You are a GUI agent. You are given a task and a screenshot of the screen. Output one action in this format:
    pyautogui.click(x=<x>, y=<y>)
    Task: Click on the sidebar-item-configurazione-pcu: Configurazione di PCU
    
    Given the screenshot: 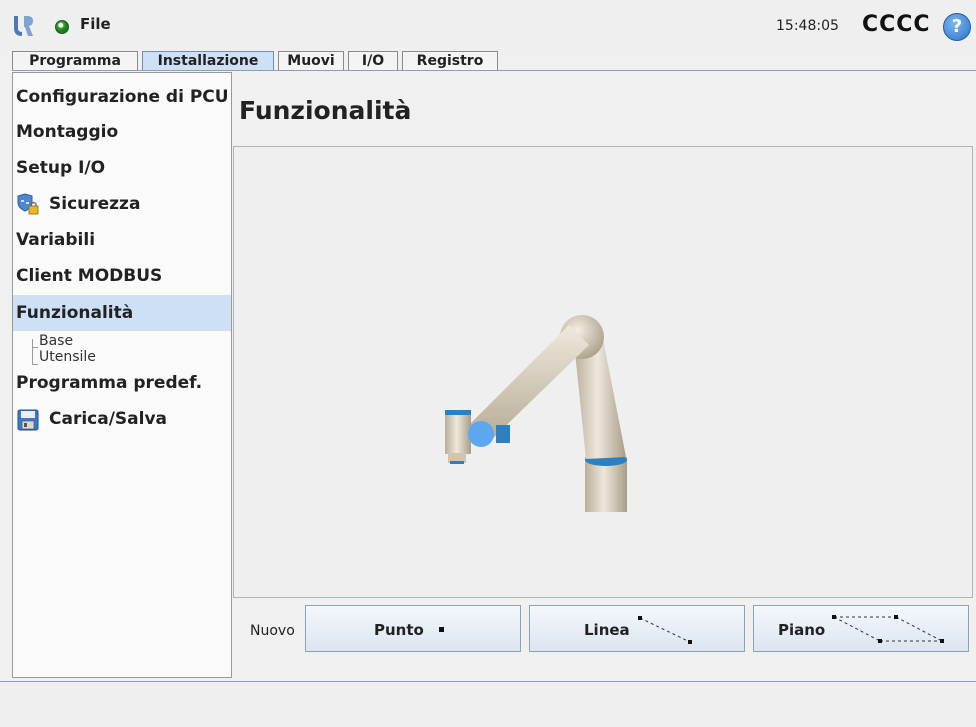 What is the action you would take?
    pyautogui.click(x=122, y=97)
    